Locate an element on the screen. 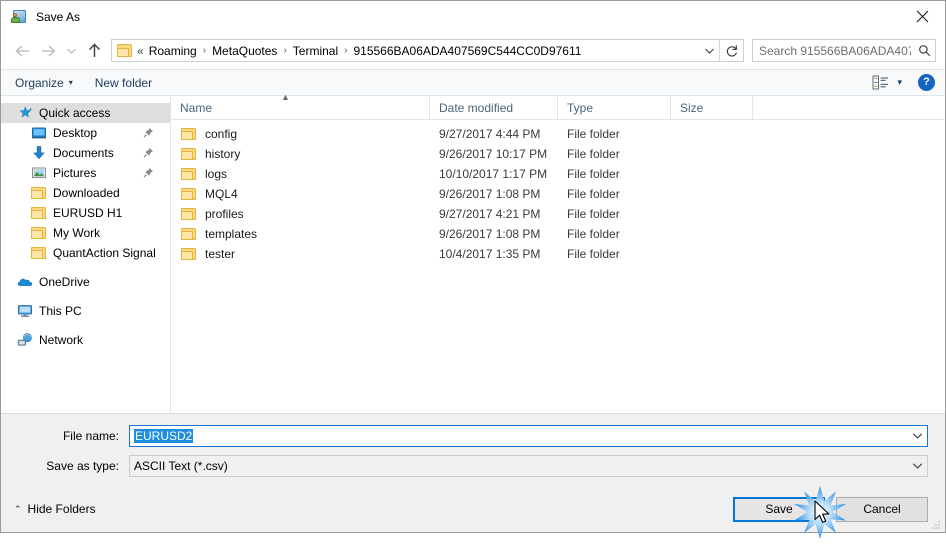 This screenshot has width=946, height=545. sidebar-item-quick-access: Quick access is located at coordinates (85, 113).